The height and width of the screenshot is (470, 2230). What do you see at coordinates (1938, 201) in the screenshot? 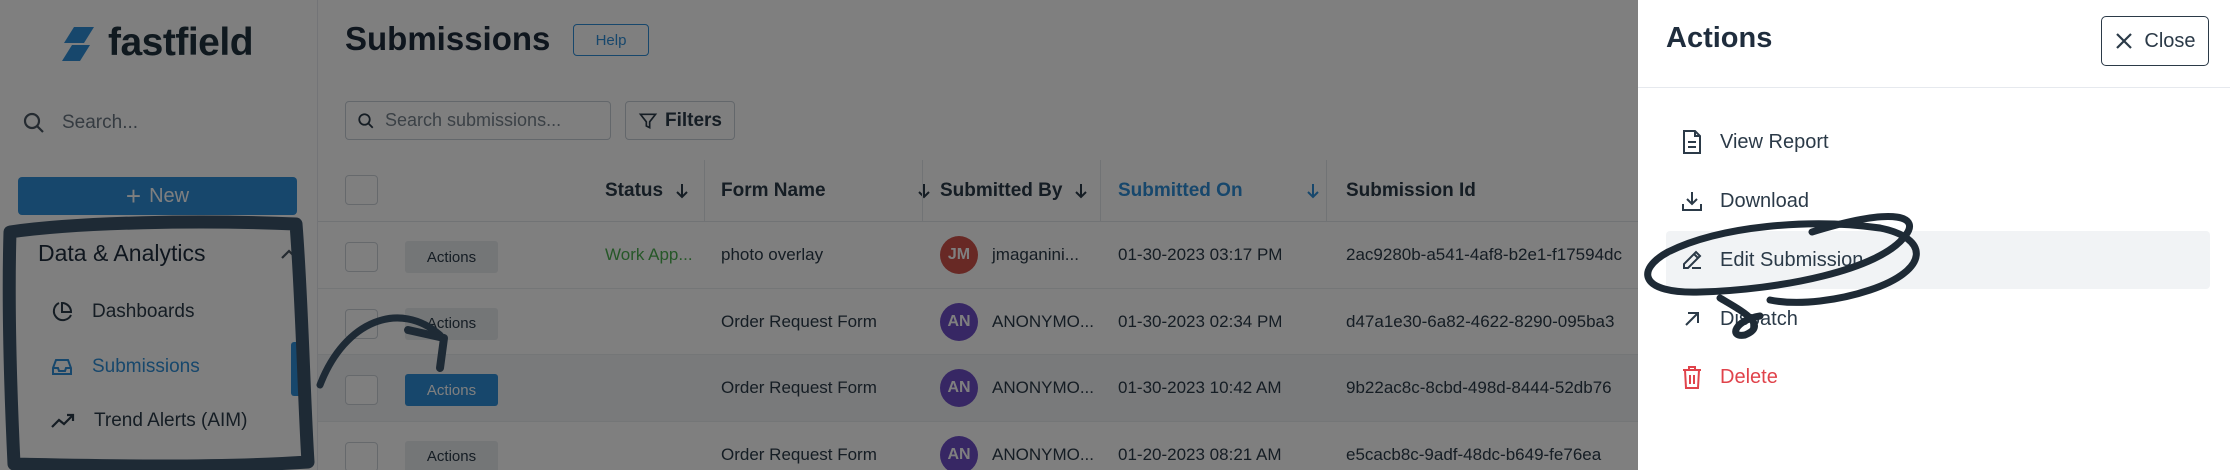
I see `menu-item-download: Download` at bounding box center [1938, 201].